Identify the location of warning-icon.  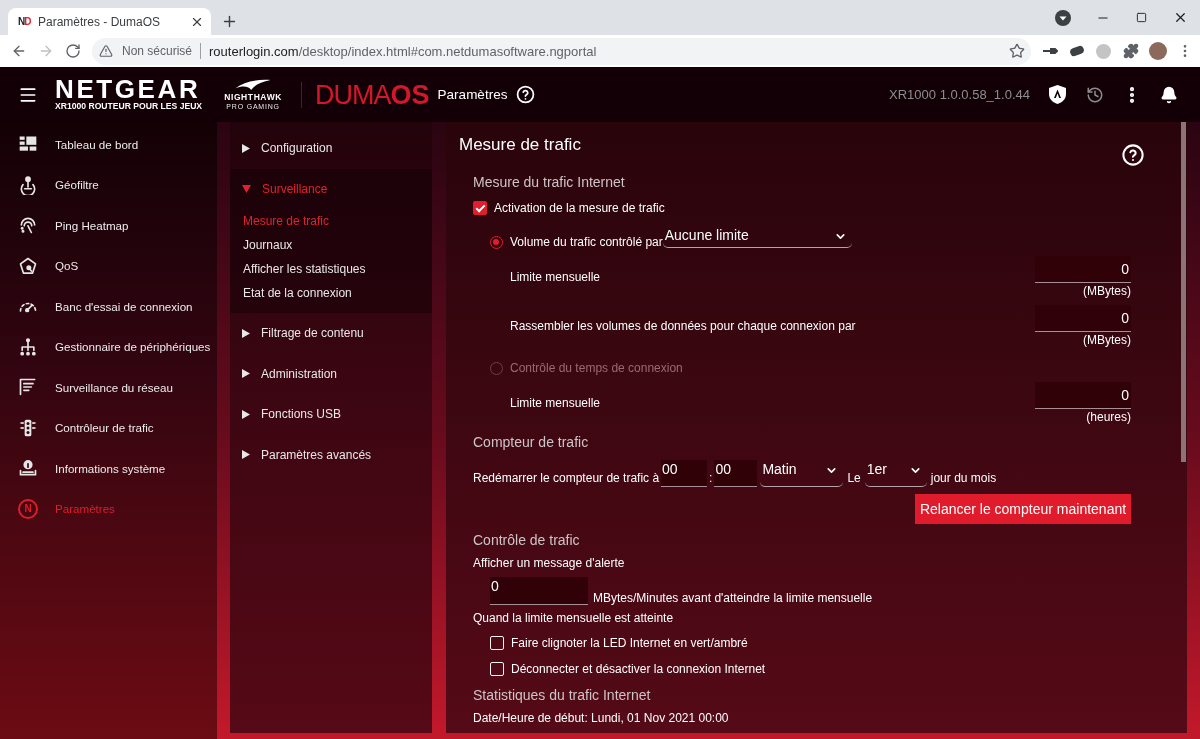
(106, 51).